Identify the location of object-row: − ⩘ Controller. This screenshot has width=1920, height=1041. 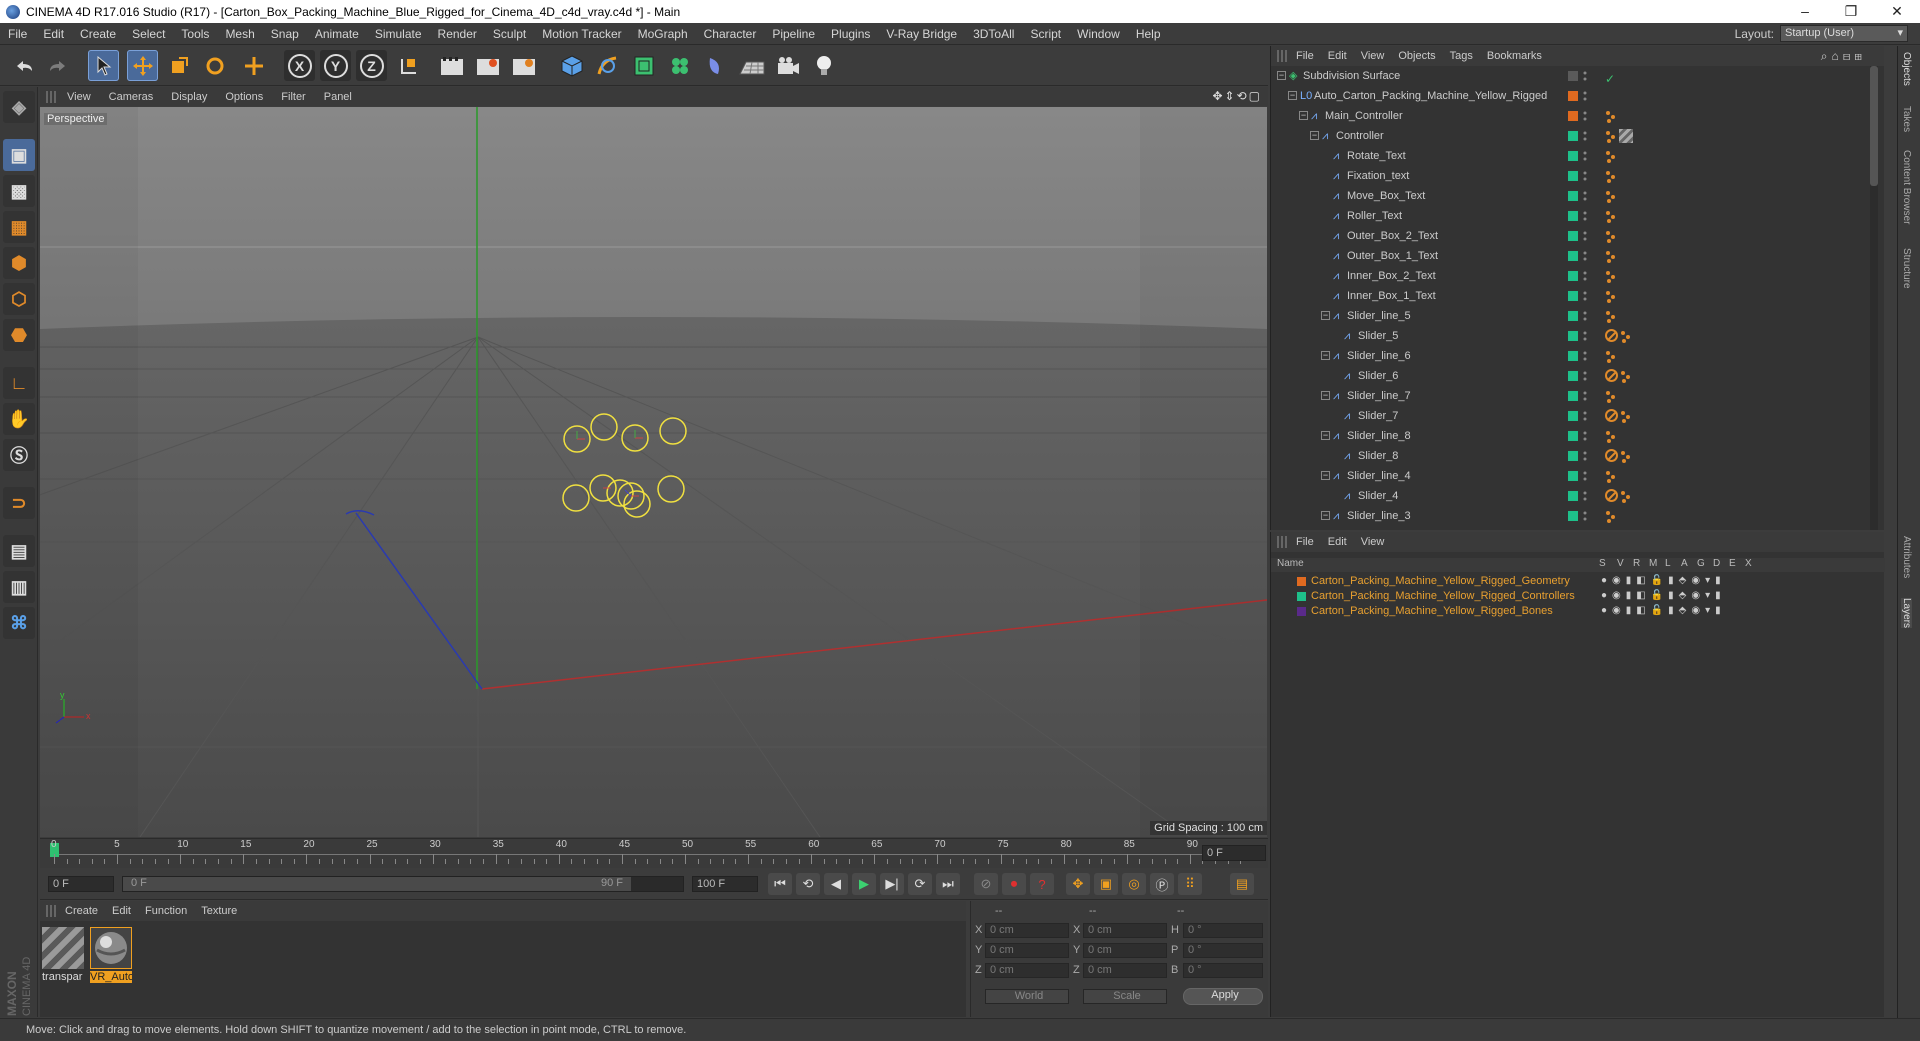
(1578, 136).